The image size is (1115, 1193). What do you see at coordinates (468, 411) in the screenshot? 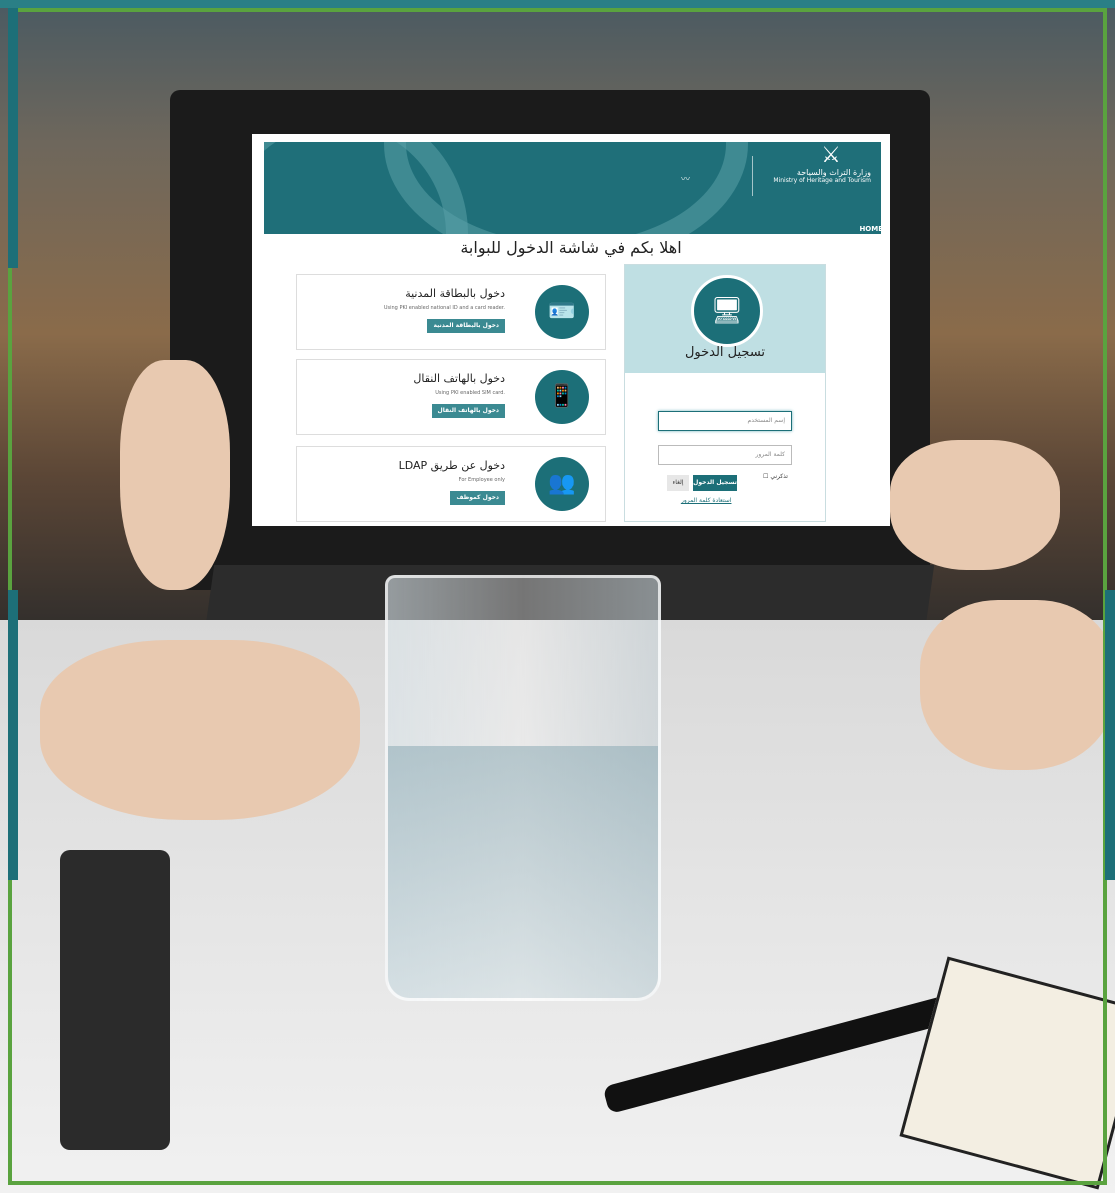
I see `mobile-login-button: دخول بالهاتف النقال` at bounding box center [468, 411].